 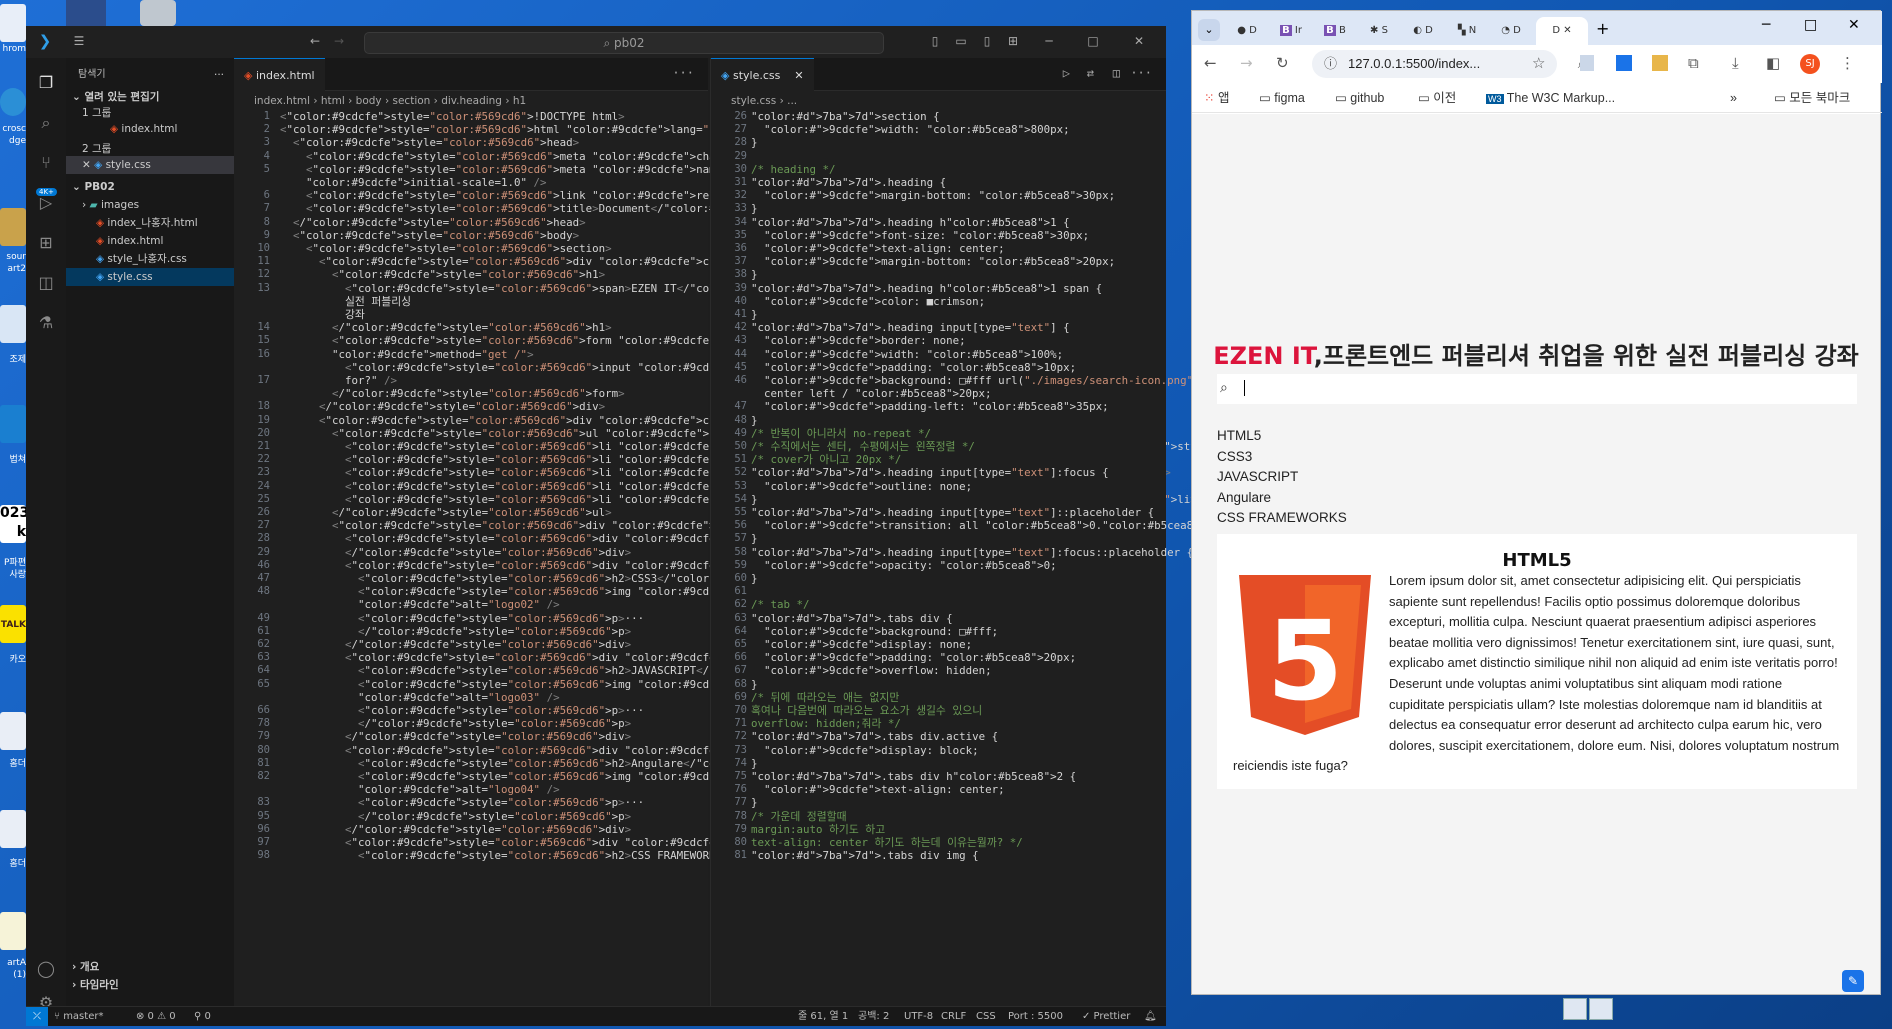 What do you see at coordinates (471, 101) in the screenshot?
I see `breadcrumb-item: div.heading` at bounding box center [471, 101].